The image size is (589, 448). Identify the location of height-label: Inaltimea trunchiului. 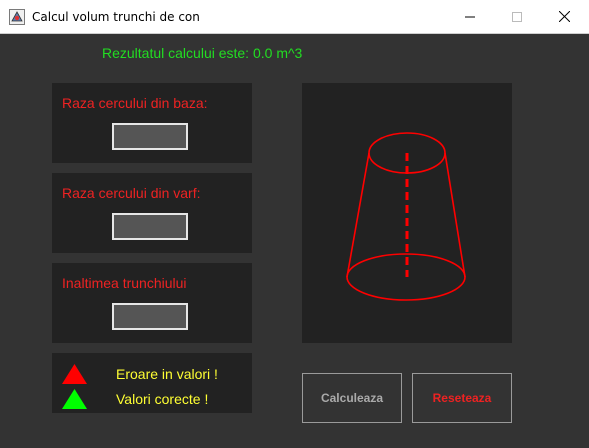
(124, 283).